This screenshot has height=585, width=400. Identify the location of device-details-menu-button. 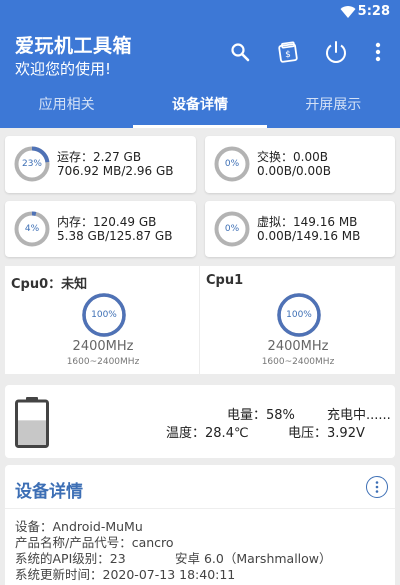
(377, 487).